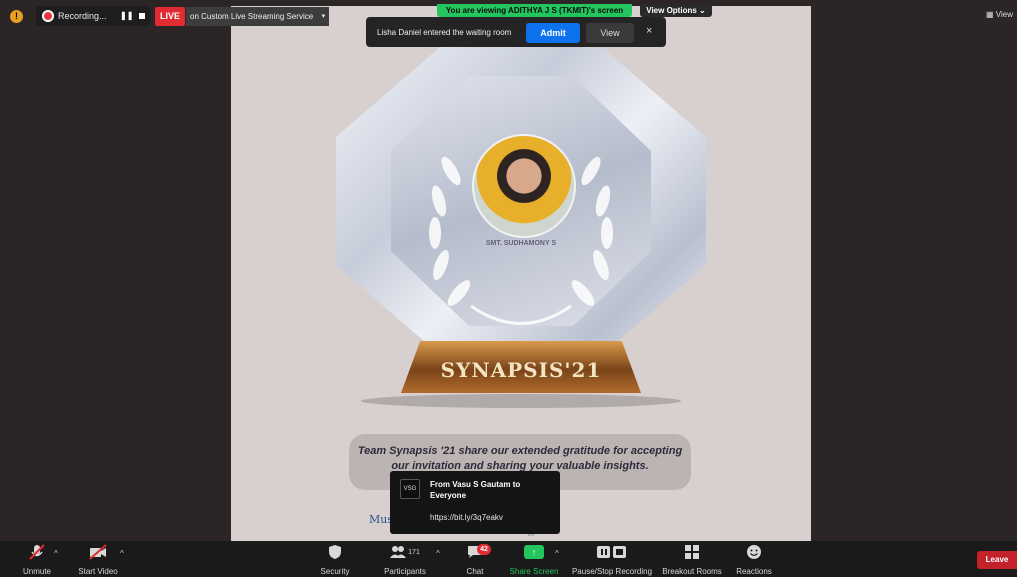 This screenshot has width=1017, height=577. What do you see at coordinates (990, 14) in the screenshot?
I see `grid-view-icon: ▦` at bounding box center [990, 14].